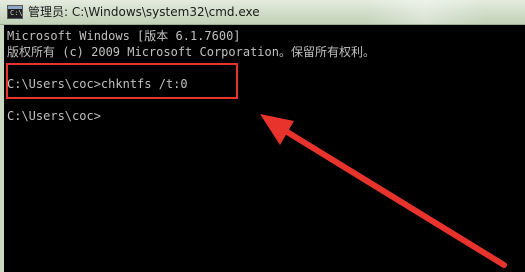 The image size is (525, 272). What do you see at coordinates (277, 129) in the screenshot?
I see `arrow-head` at bounding box center [277, 129].